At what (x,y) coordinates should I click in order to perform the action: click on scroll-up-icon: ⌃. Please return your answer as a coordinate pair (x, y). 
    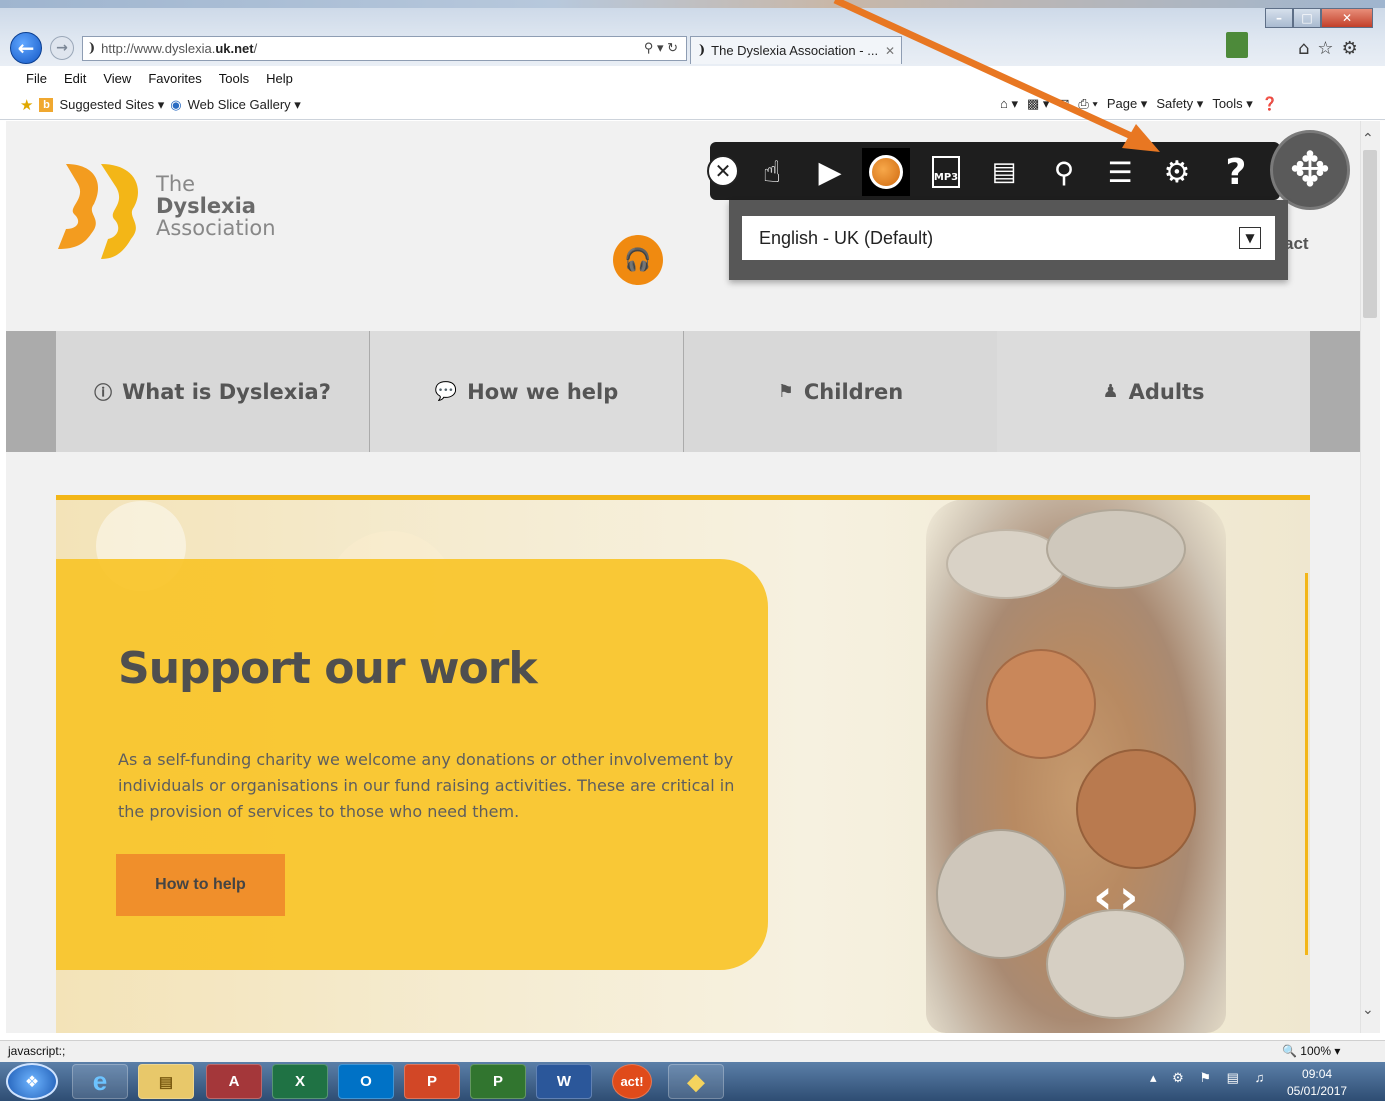
    Looking at the image, I should click on (1368, 139).